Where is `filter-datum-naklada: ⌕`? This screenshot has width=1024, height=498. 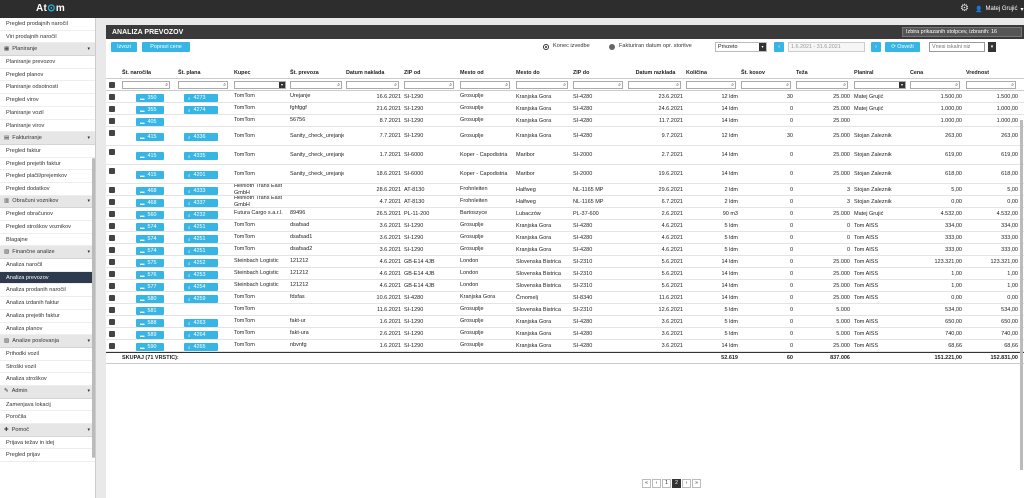
filter-datum-naklada: ⌕ is located at coordinates (372, 85).